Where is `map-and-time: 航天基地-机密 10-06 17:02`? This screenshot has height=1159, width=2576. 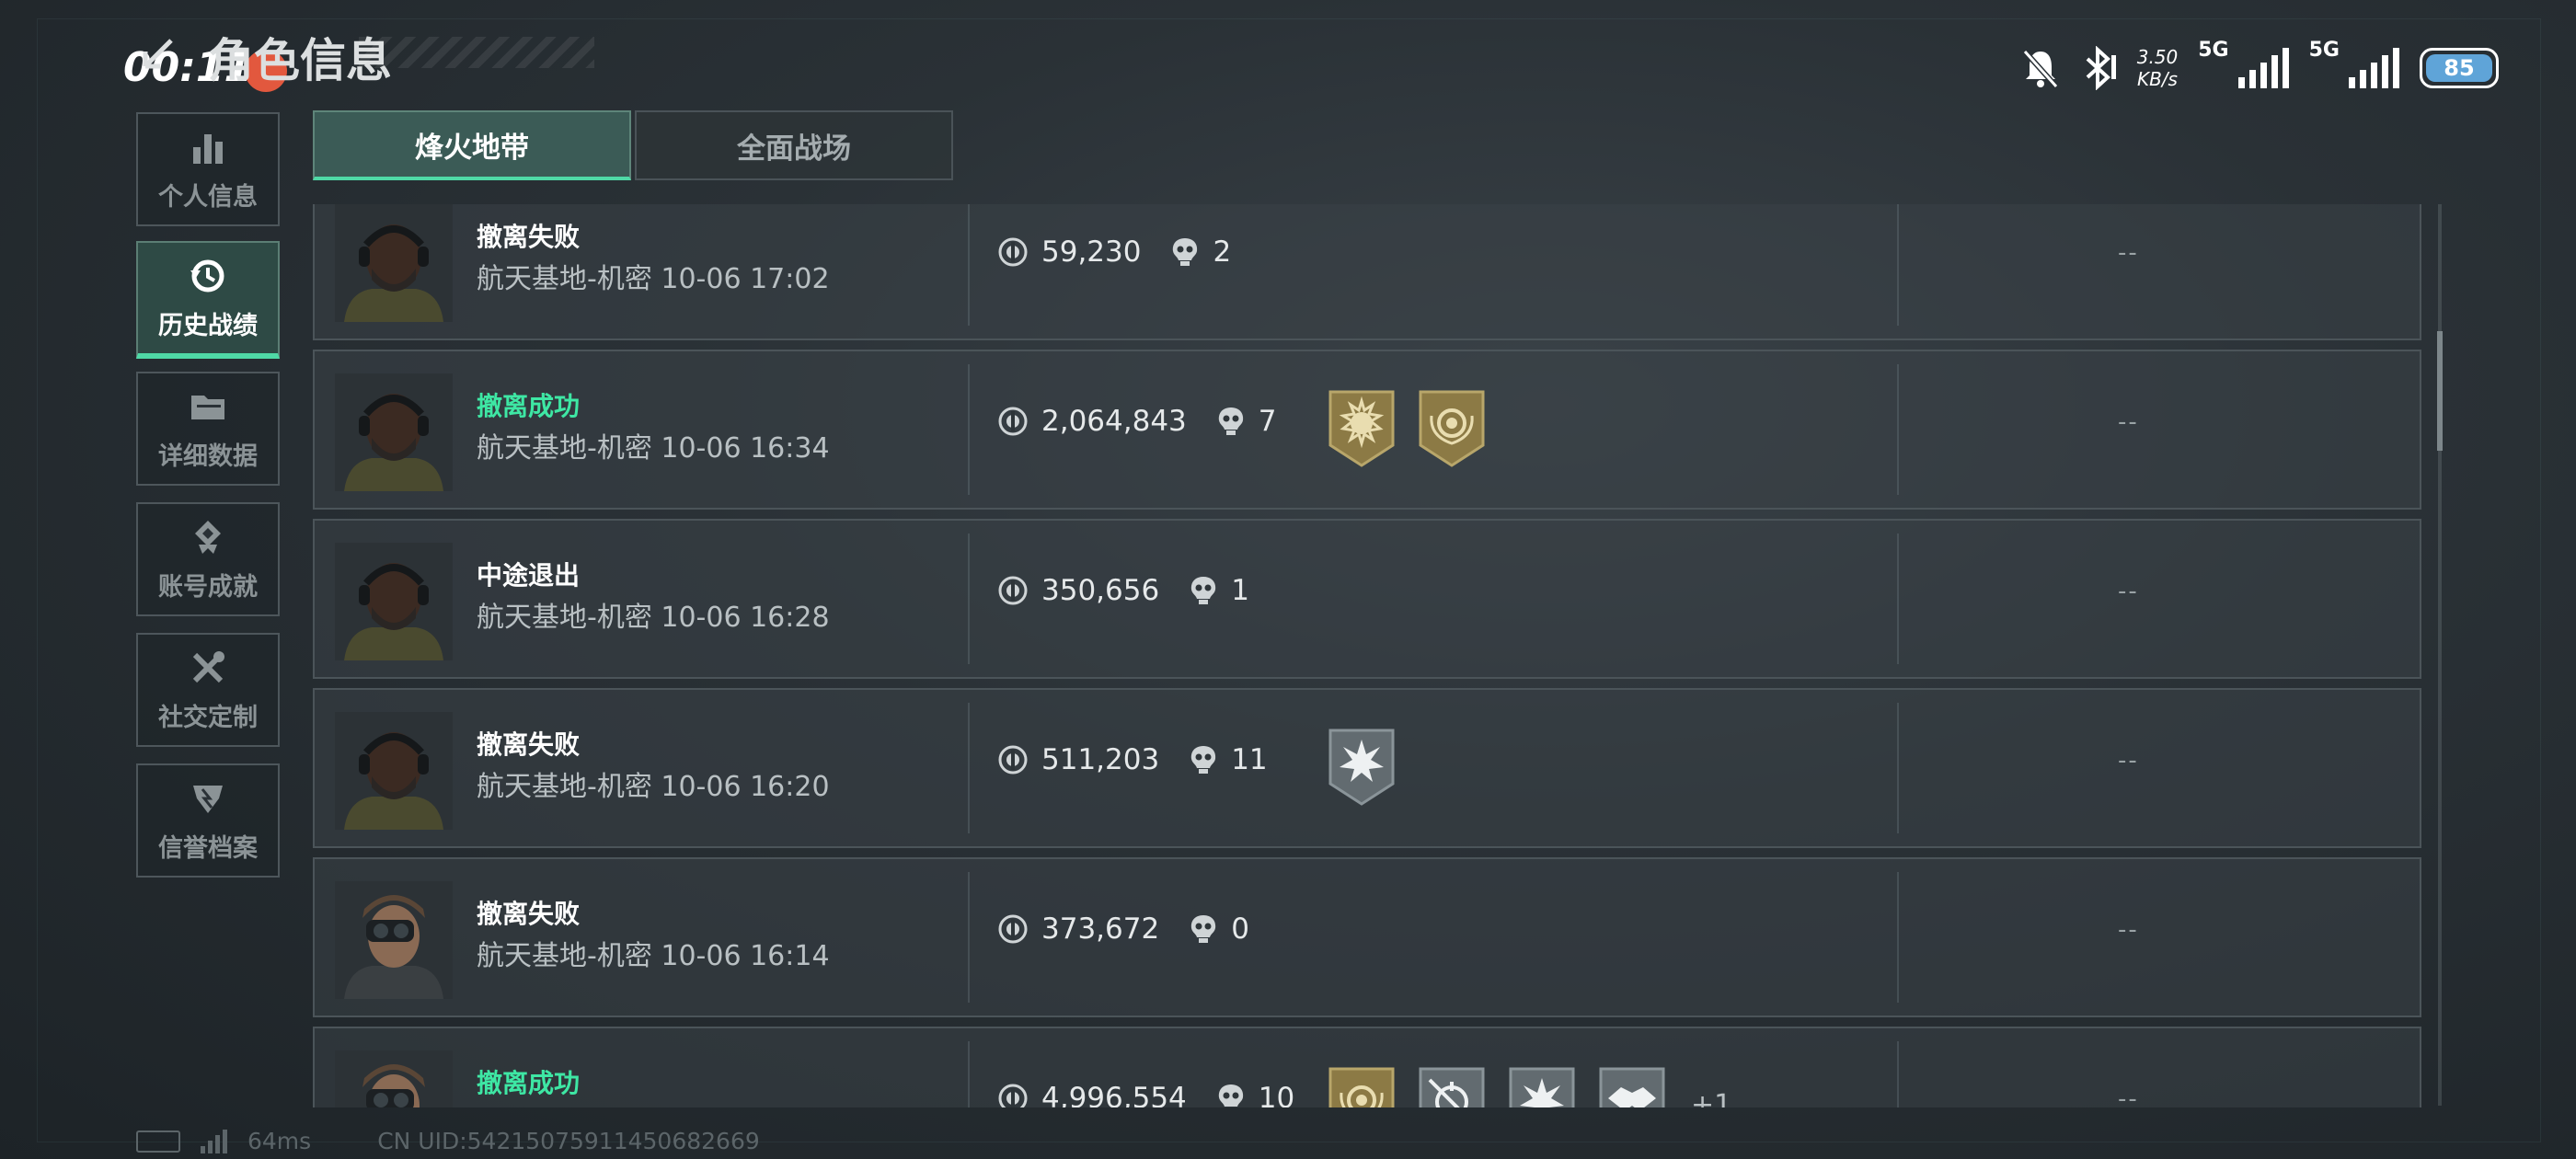 map-and-time: 航天基地-机密 10-06 17:02 is located at coordinates (653, 279).